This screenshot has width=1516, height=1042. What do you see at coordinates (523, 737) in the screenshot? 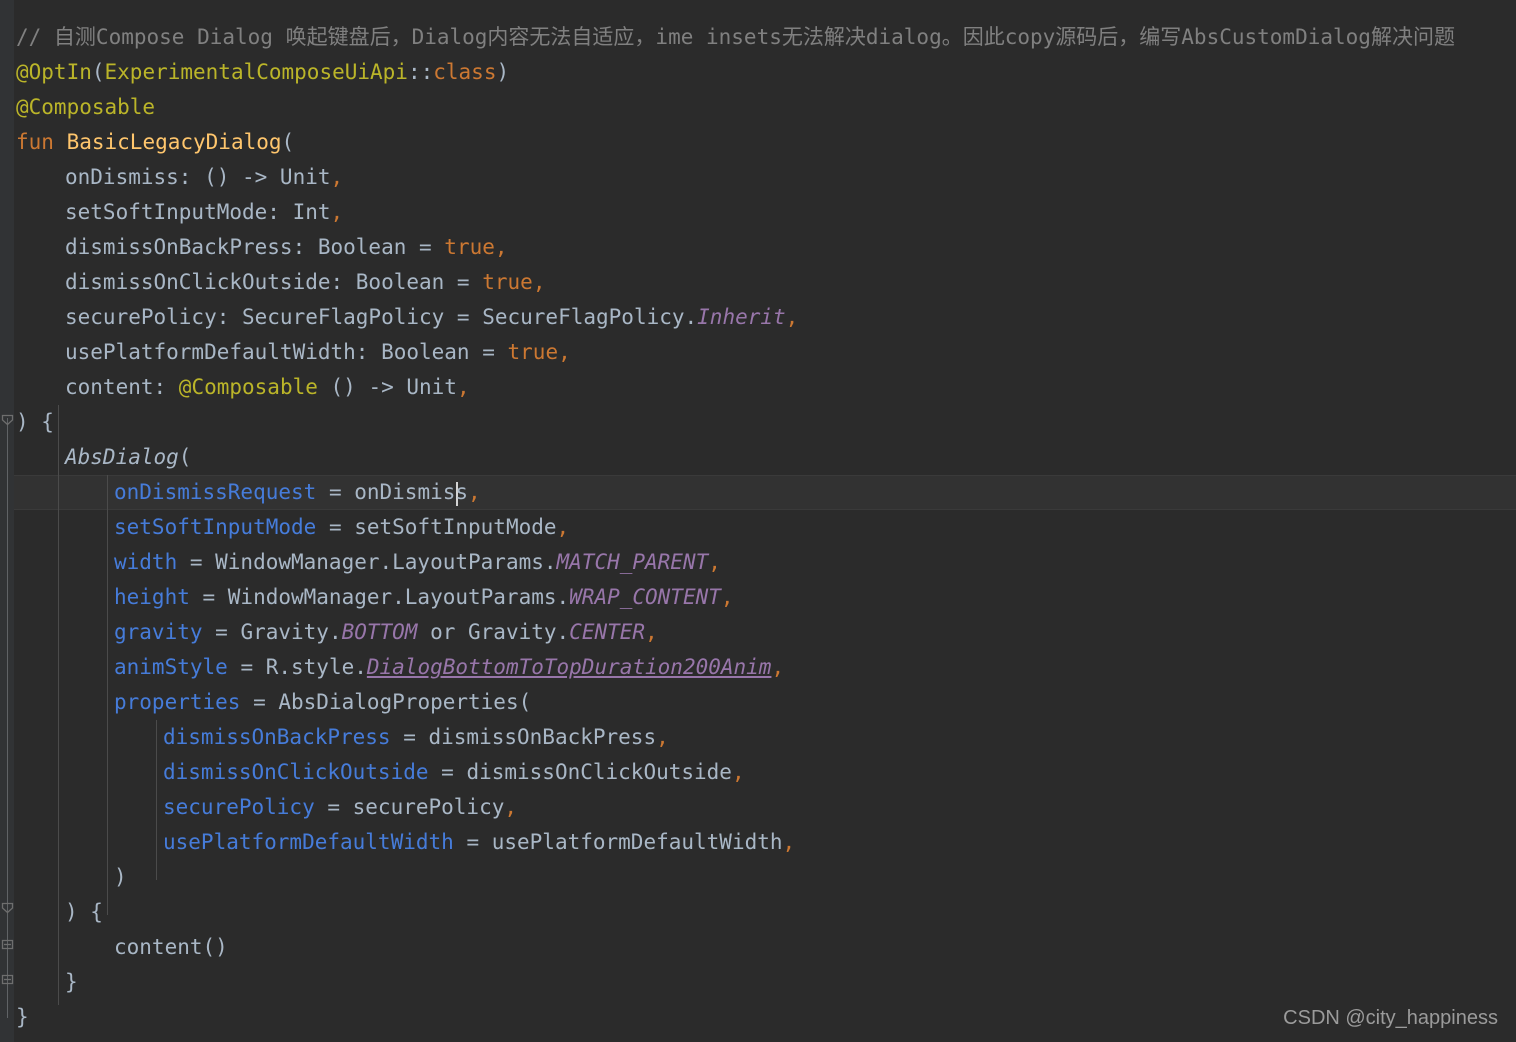
I see `code-token: = dismissOnBackPress` at bounding box center [523, 737].